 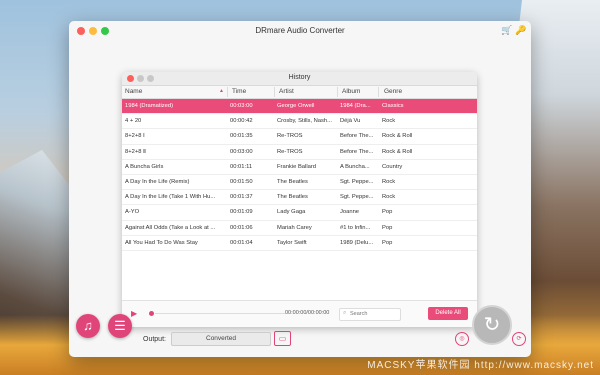 I want to click on cell-name: A Buncha Girls, so click(x=144, y=166).